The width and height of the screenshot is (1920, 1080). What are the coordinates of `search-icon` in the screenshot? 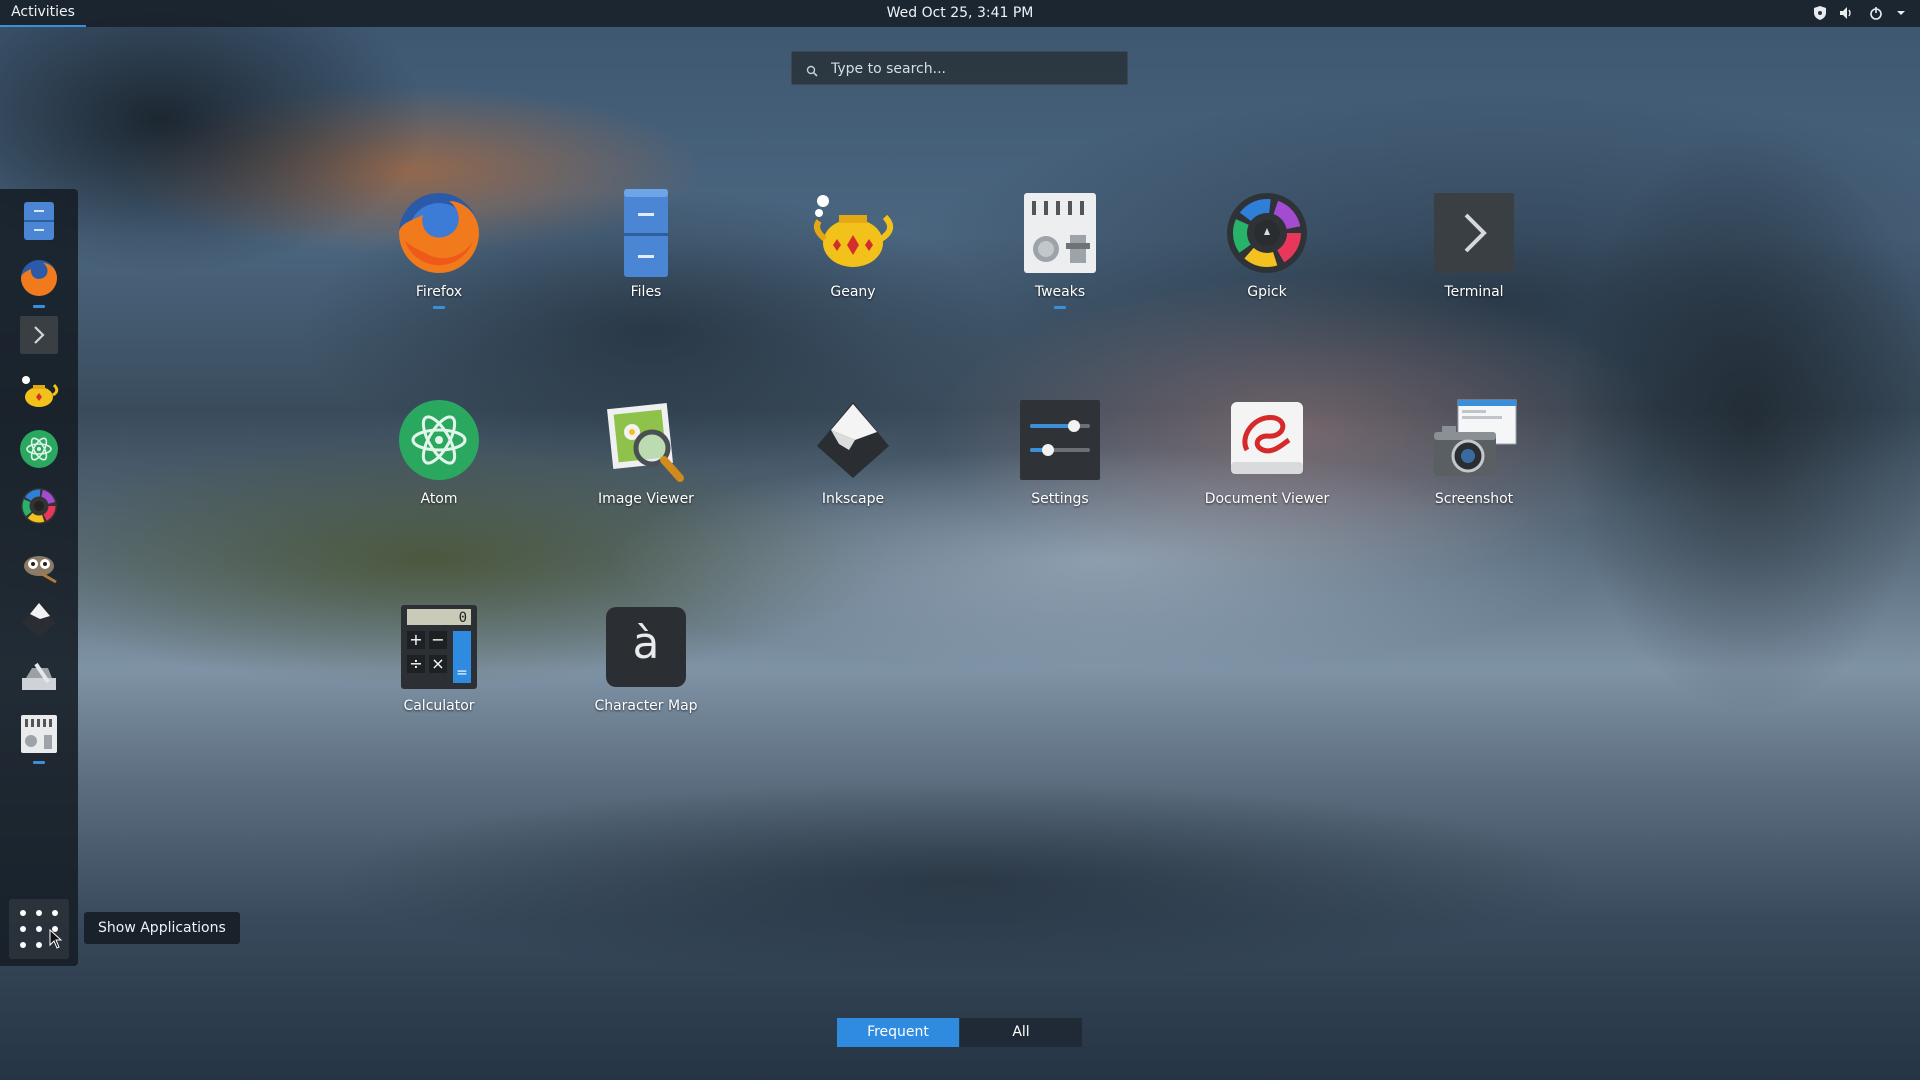 It's located at (812, 71).